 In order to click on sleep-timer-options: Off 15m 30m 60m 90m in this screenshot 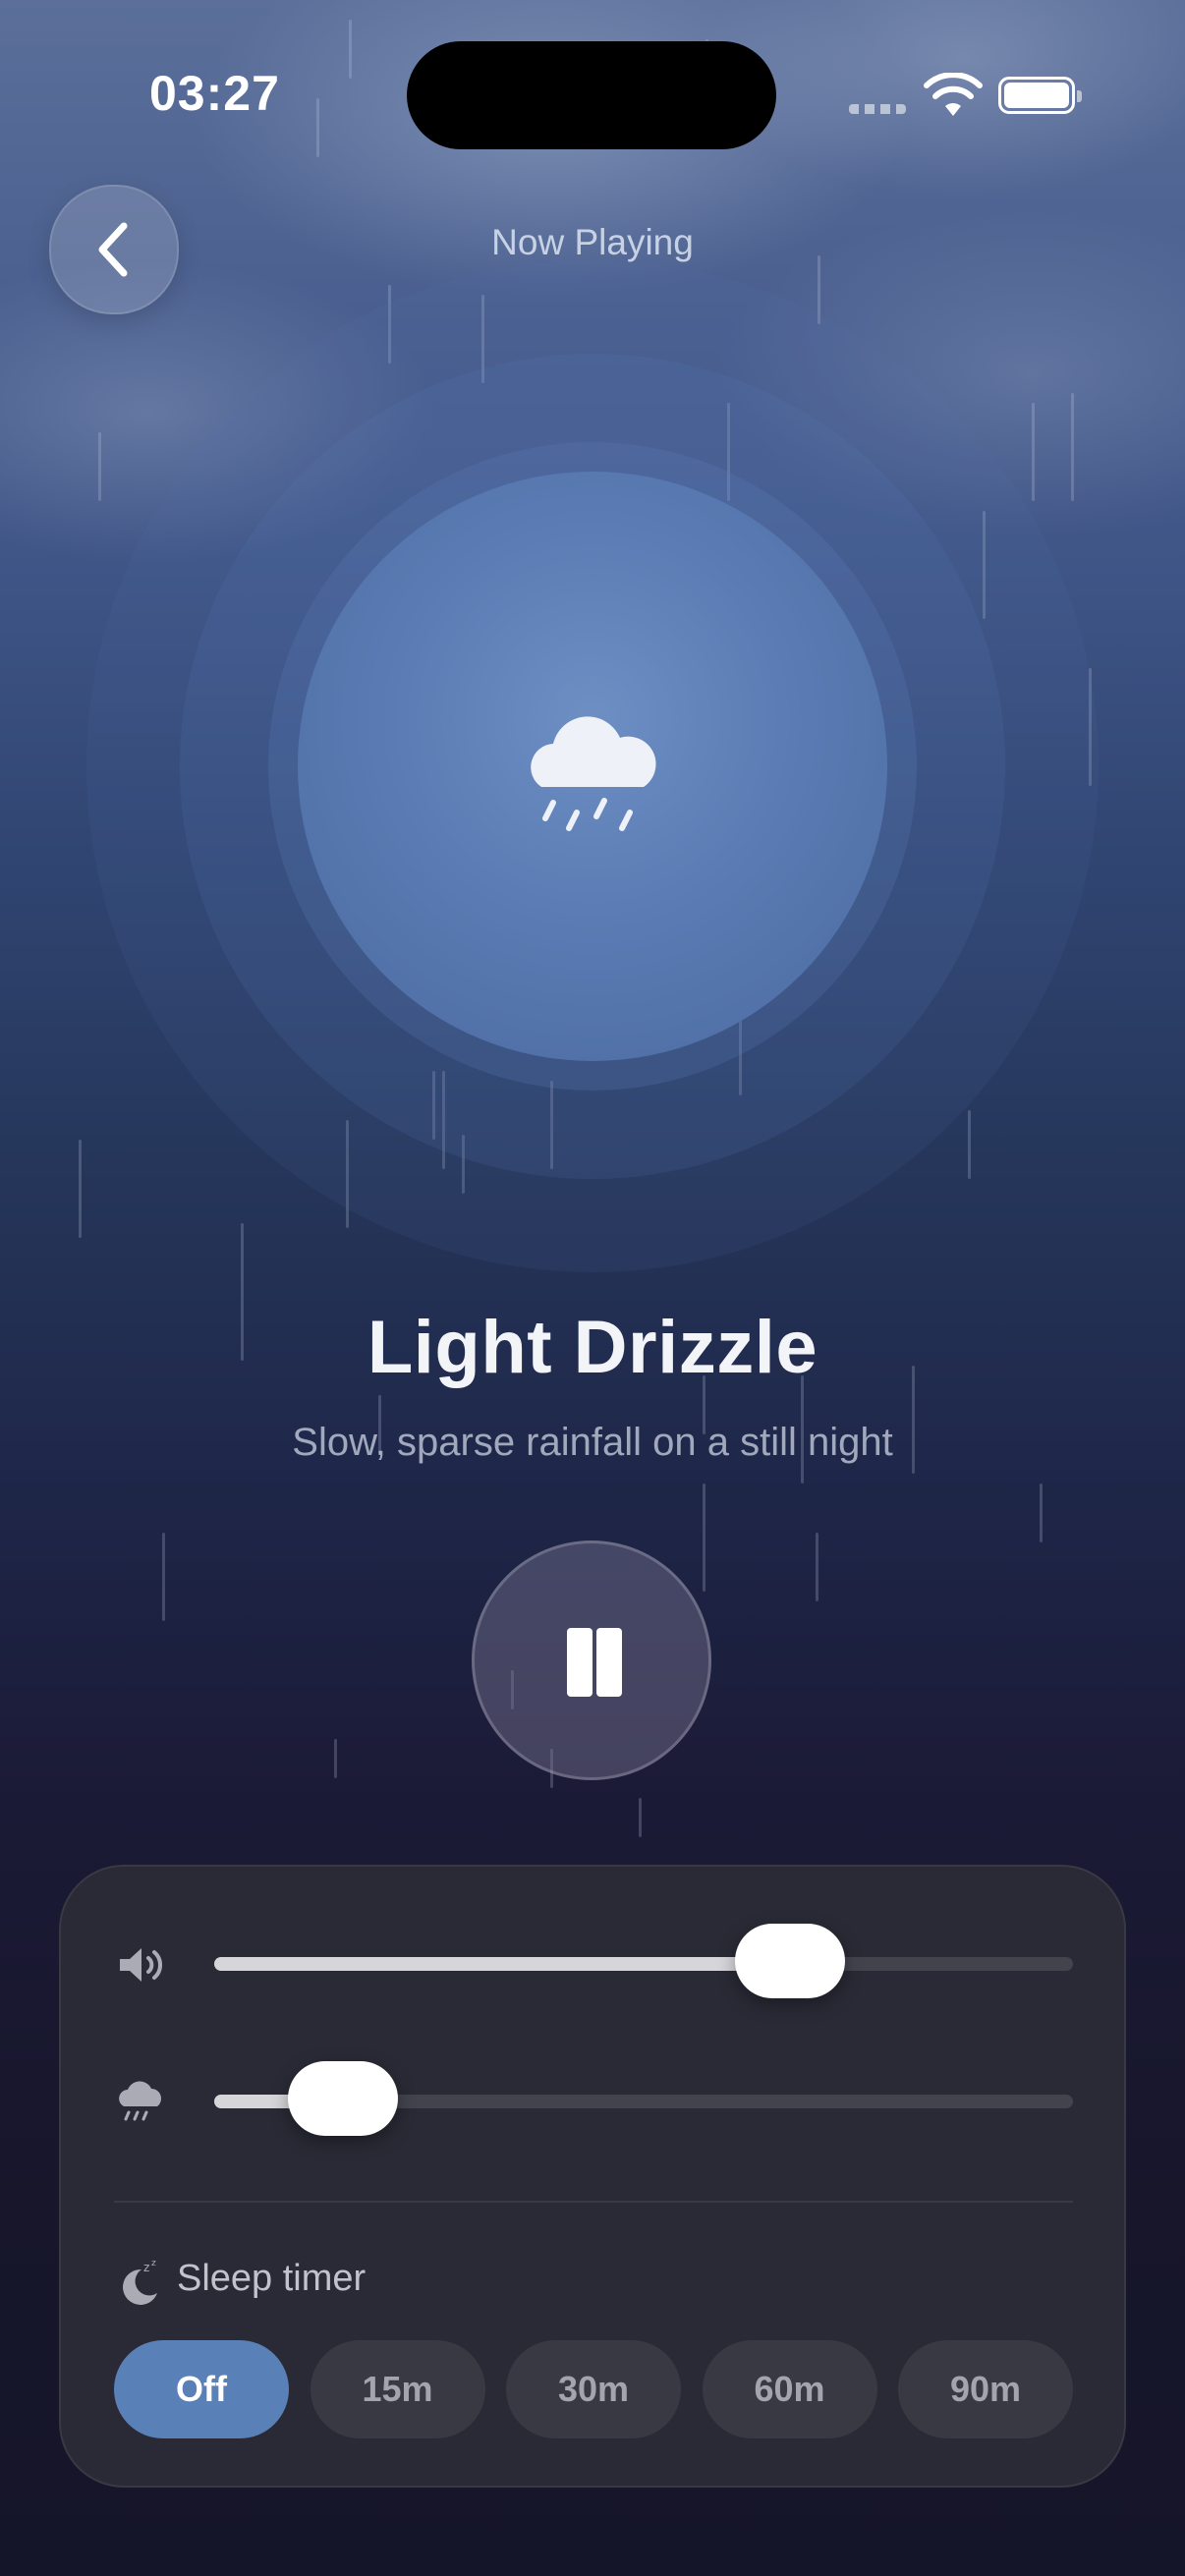, I will do `click(594, 2389)`.